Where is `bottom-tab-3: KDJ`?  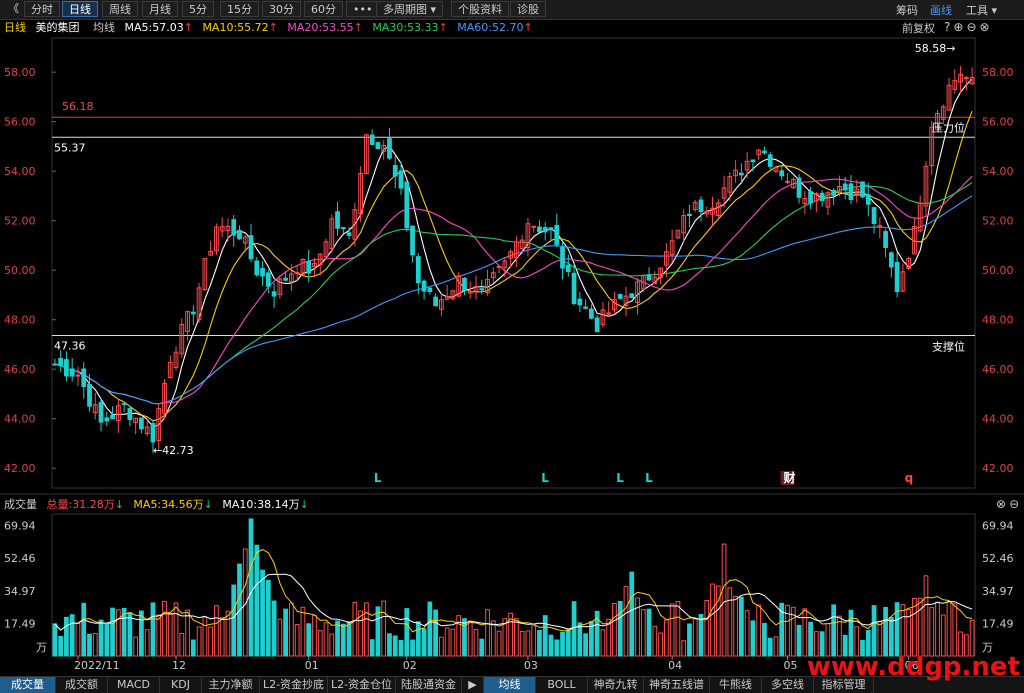
bottom-tab-3: KDJ is located at coordinates (181, 685).